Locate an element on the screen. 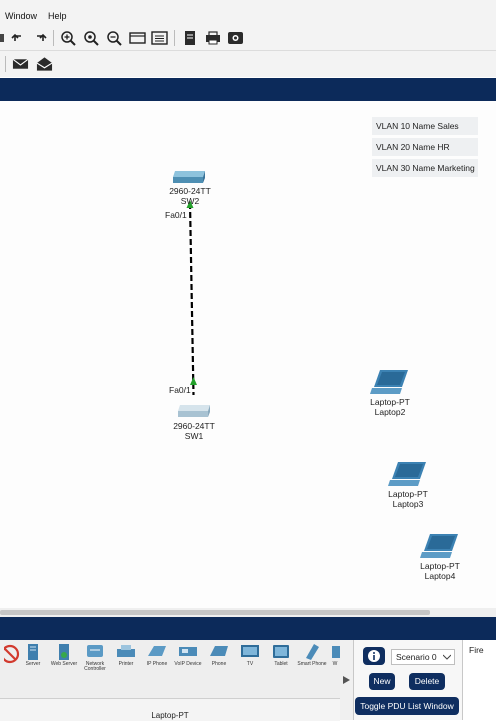 This screenshot has width=496, height=721. web-server-icon: Web Server is located at coordinates (64, 656).